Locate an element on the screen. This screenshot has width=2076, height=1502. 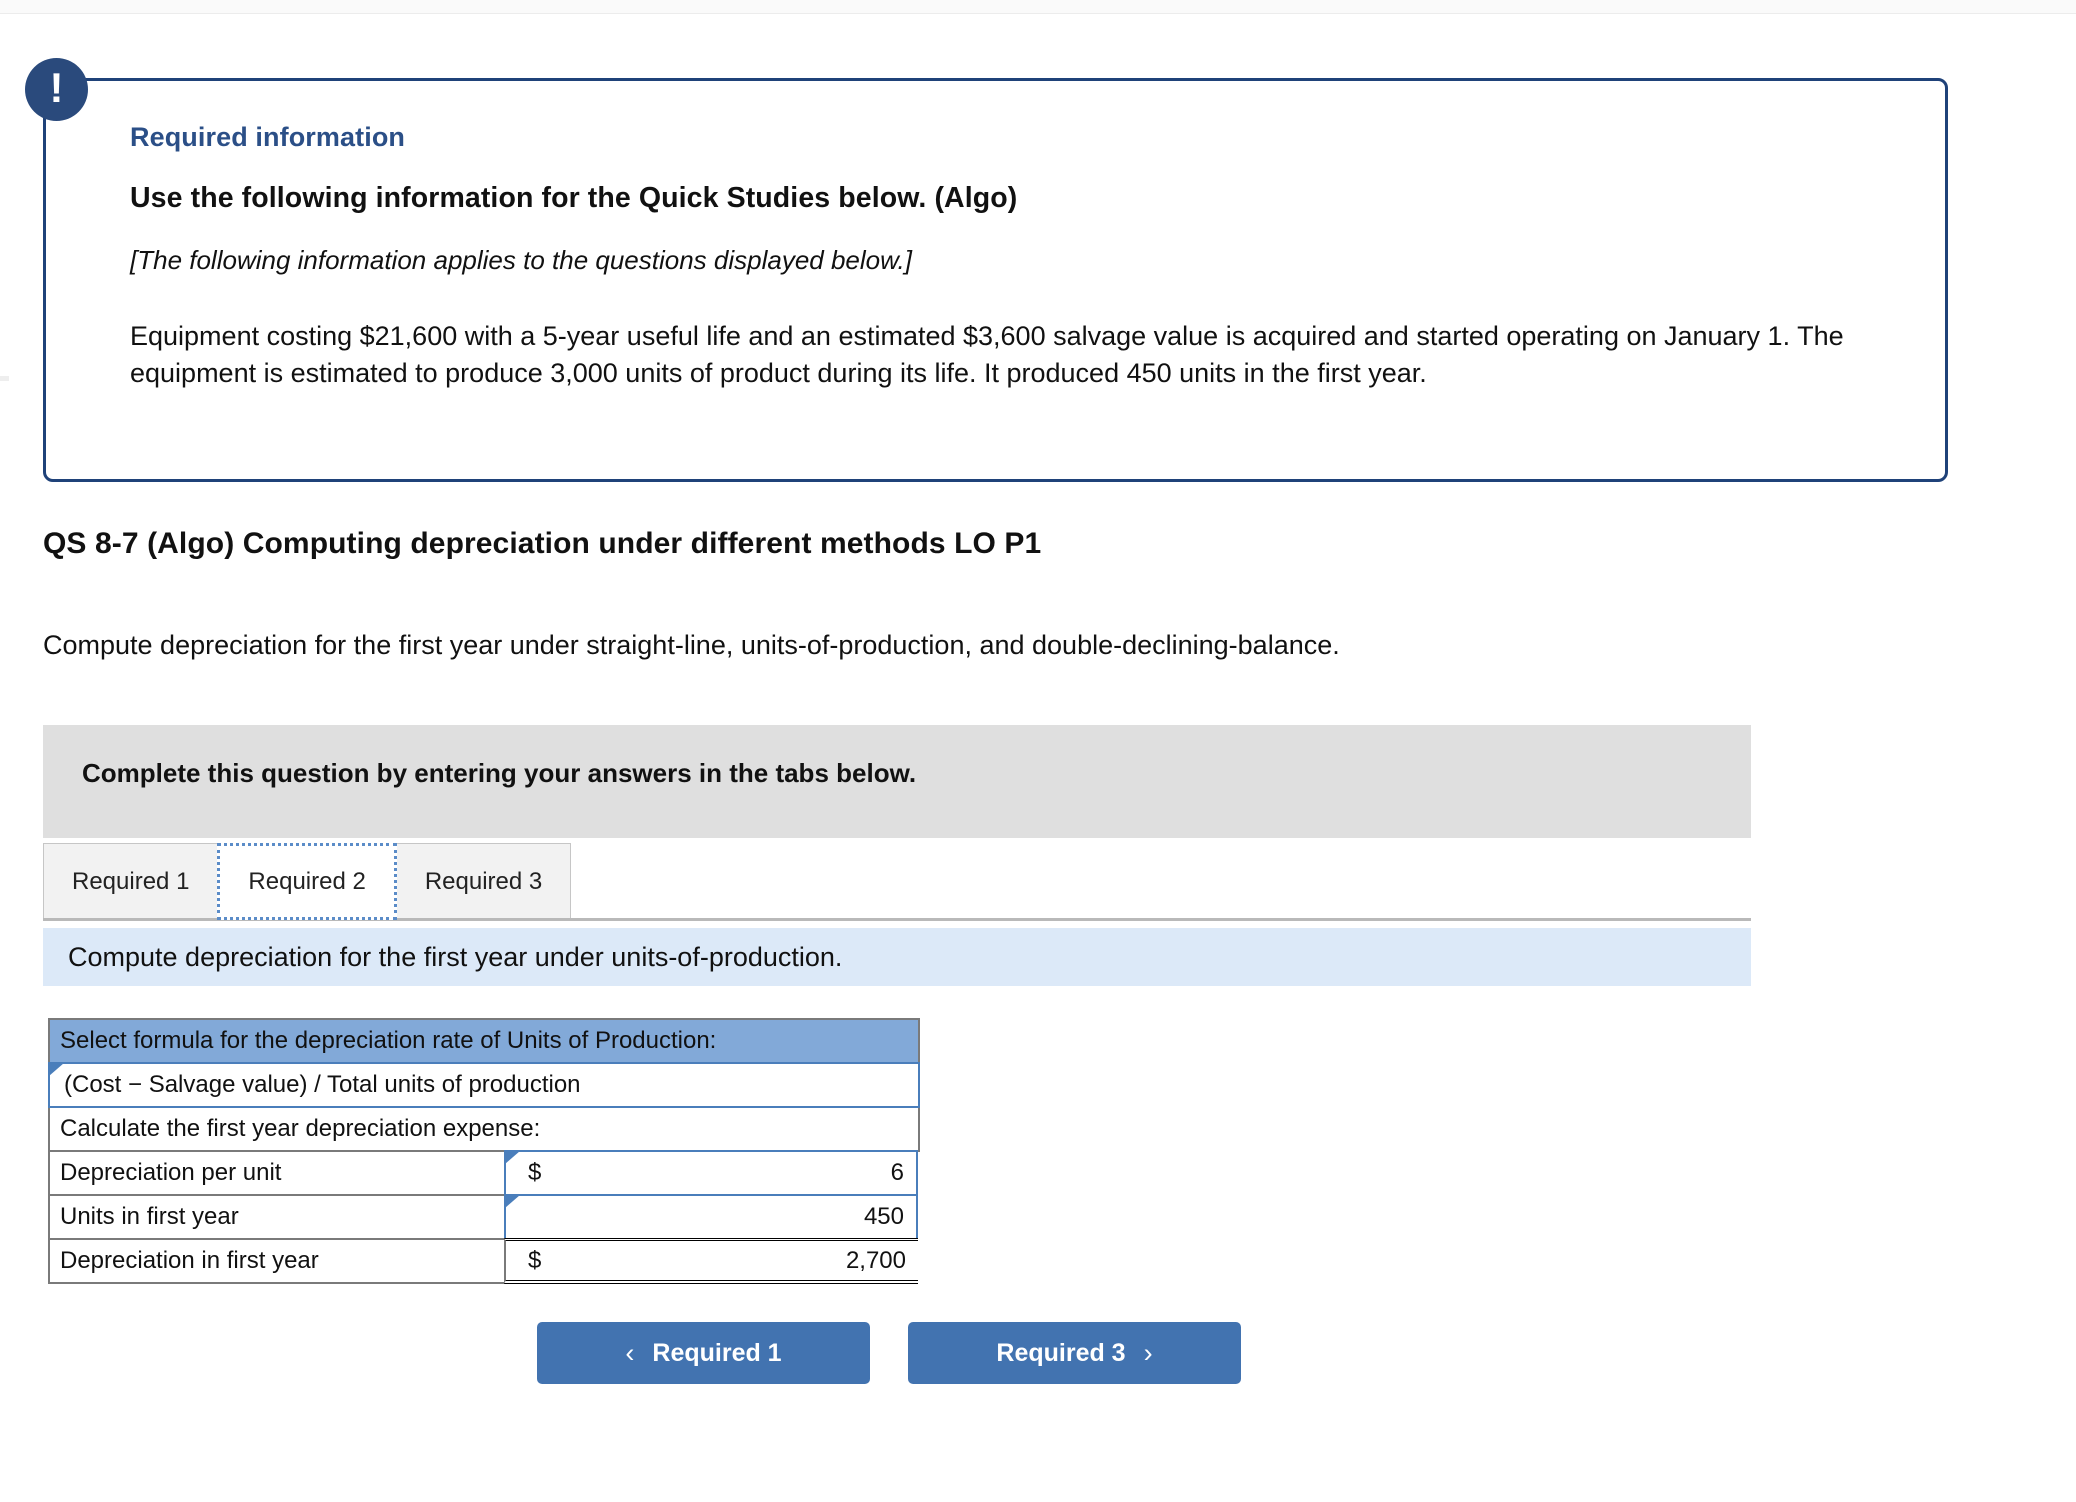
tab-required-1: Required 1 is located at coordinates (131, 881).